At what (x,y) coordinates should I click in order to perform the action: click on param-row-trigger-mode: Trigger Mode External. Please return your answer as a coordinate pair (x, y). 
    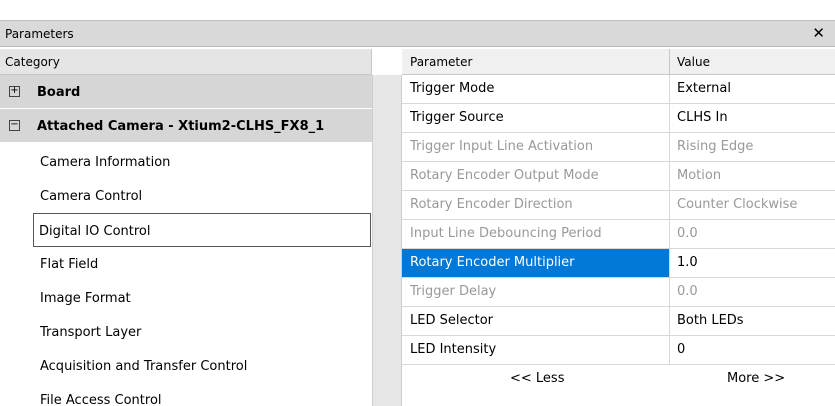
    Looking at the image, I should click on (618, 89).